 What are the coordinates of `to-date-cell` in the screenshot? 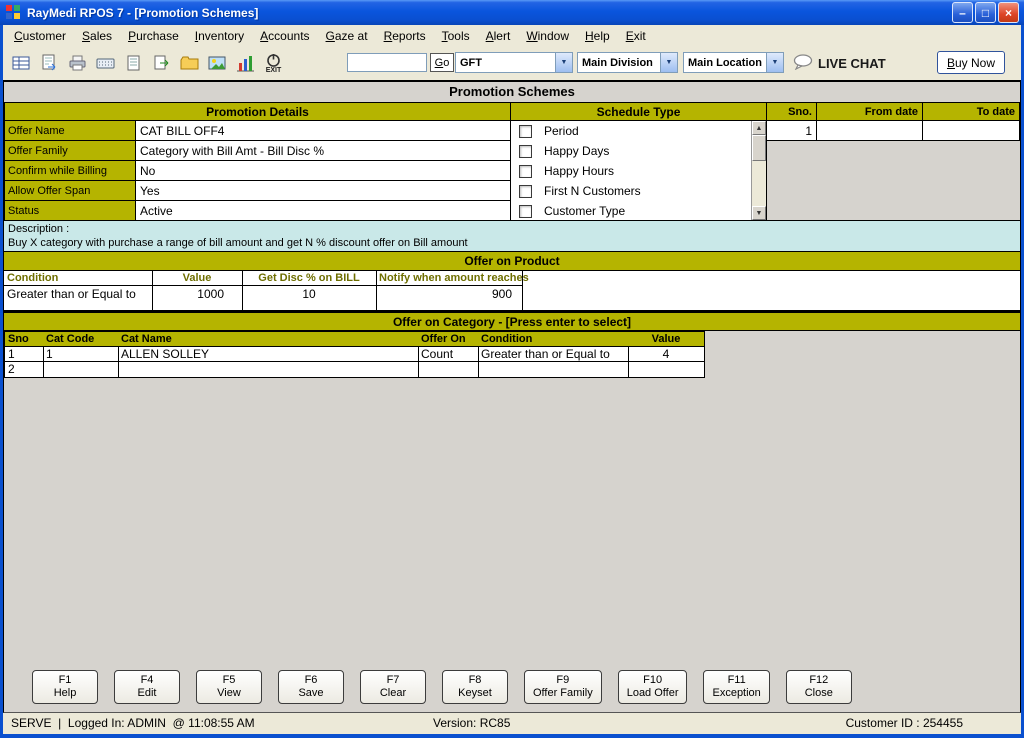 It's located at (971, 130).